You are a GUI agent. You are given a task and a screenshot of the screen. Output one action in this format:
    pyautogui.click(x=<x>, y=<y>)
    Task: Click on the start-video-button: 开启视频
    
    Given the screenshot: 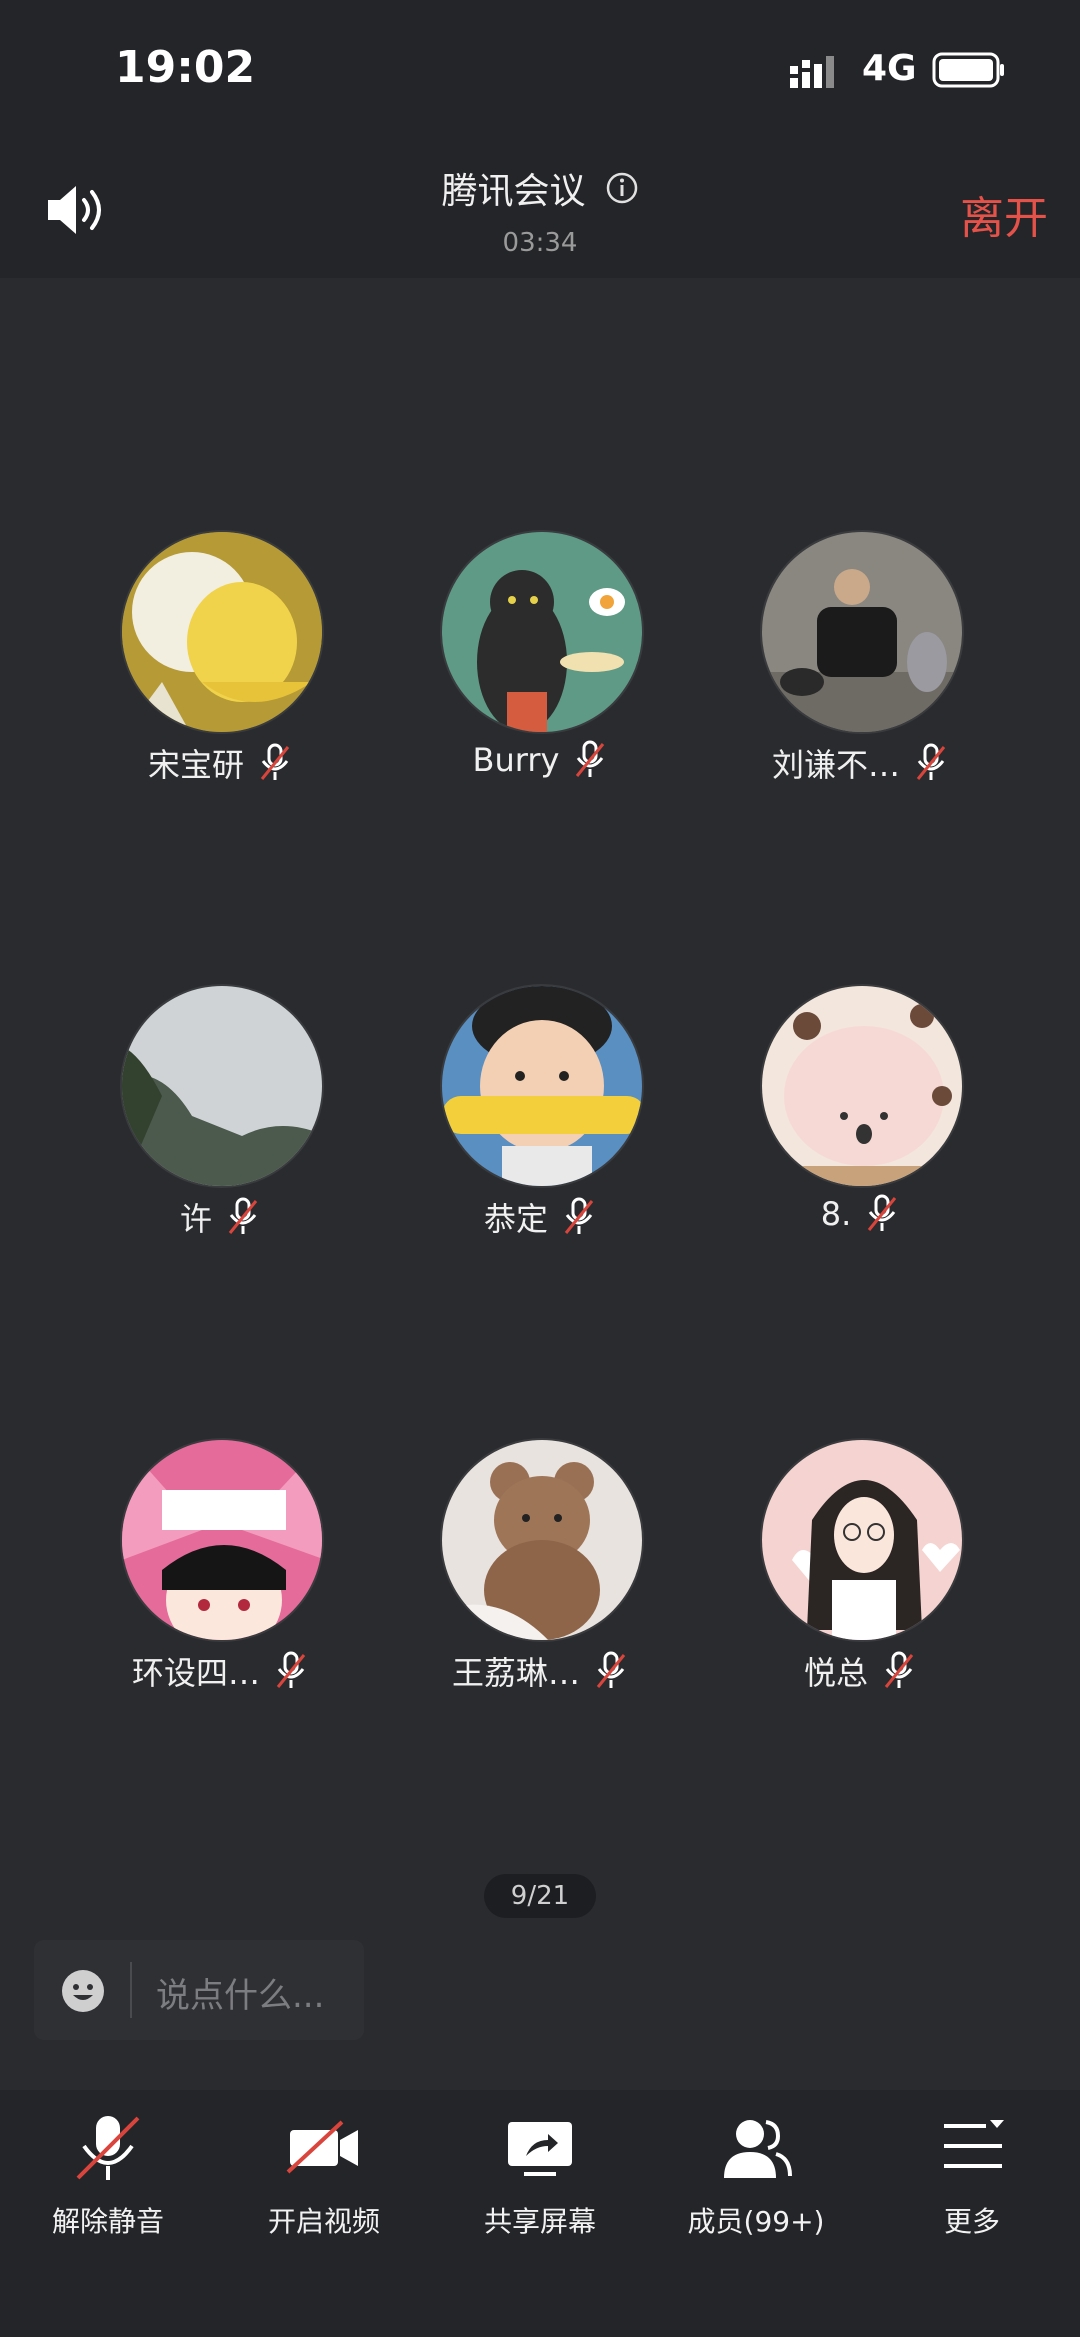 What is the action you would take?
    pyautogui.click(x=324, y=2180)
    